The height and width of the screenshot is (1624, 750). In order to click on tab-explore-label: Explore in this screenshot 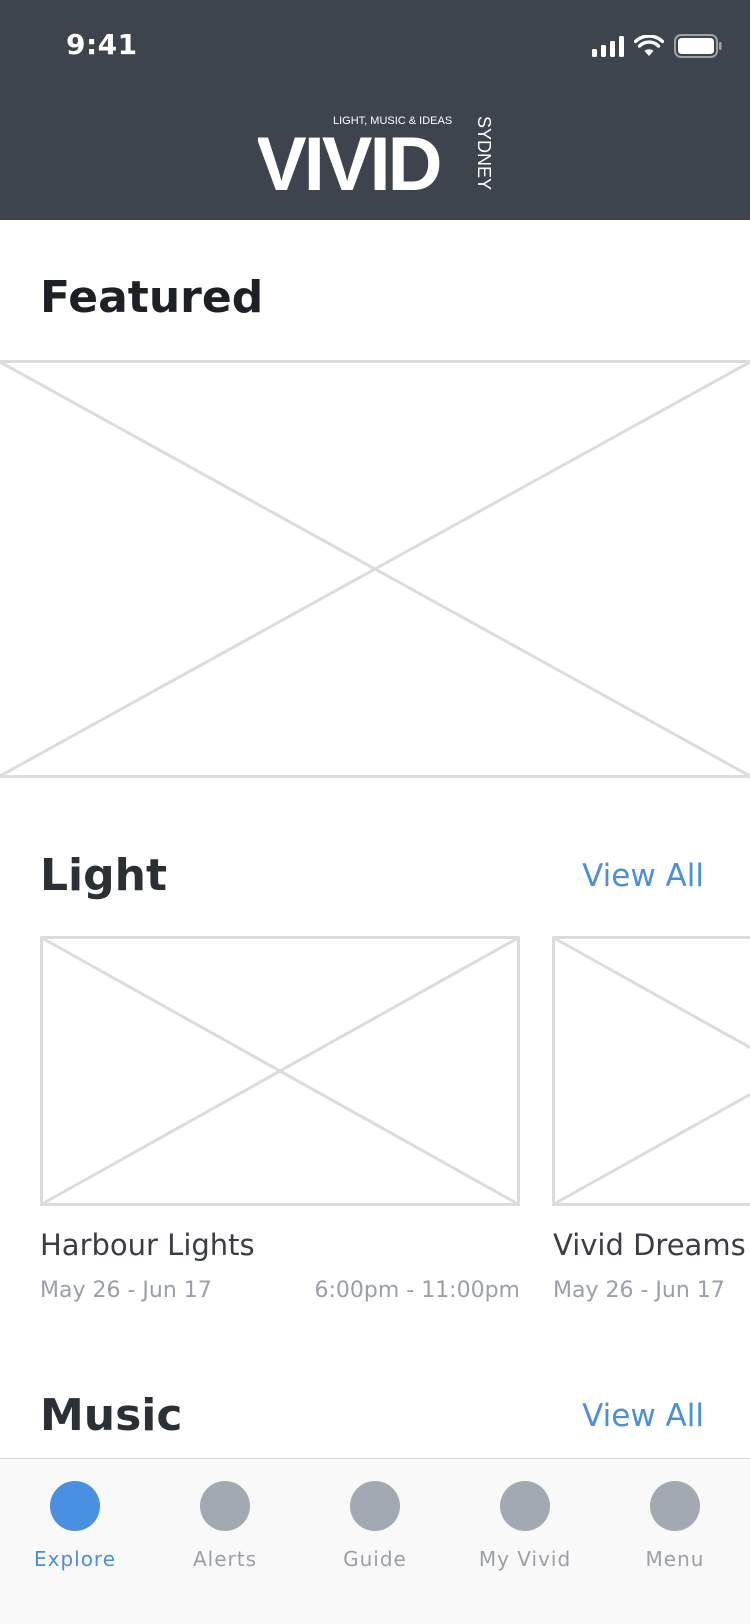, I will do `click(75, 1559)`.